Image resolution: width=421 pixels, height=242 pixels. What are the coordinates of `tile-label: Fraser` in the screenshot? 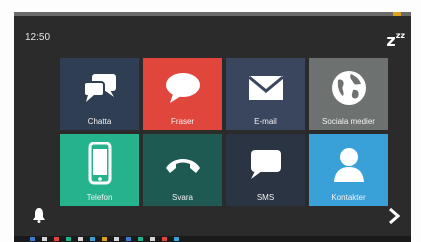 It's located at (182, 121).